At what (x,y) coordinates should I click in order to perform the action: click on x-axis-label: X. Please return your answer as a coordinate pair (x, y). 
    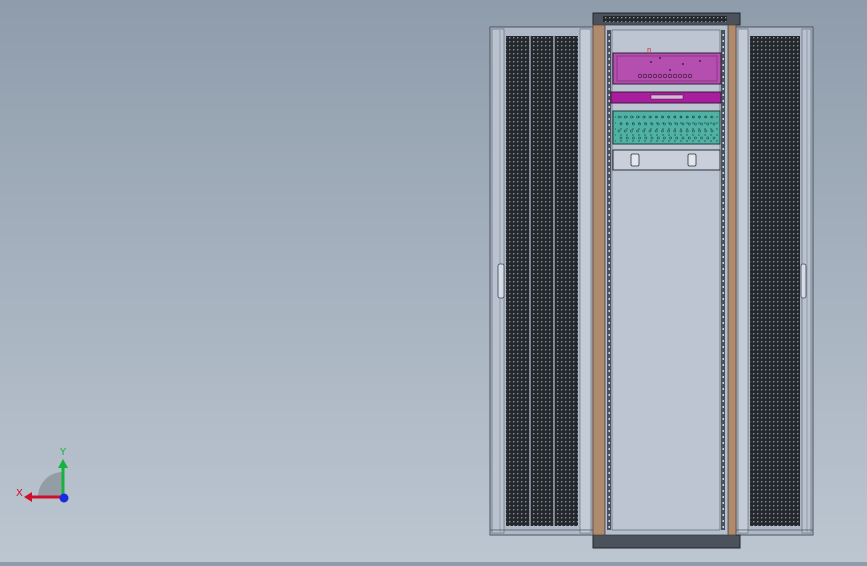
    Looking at the image, I should click on (19, 493).